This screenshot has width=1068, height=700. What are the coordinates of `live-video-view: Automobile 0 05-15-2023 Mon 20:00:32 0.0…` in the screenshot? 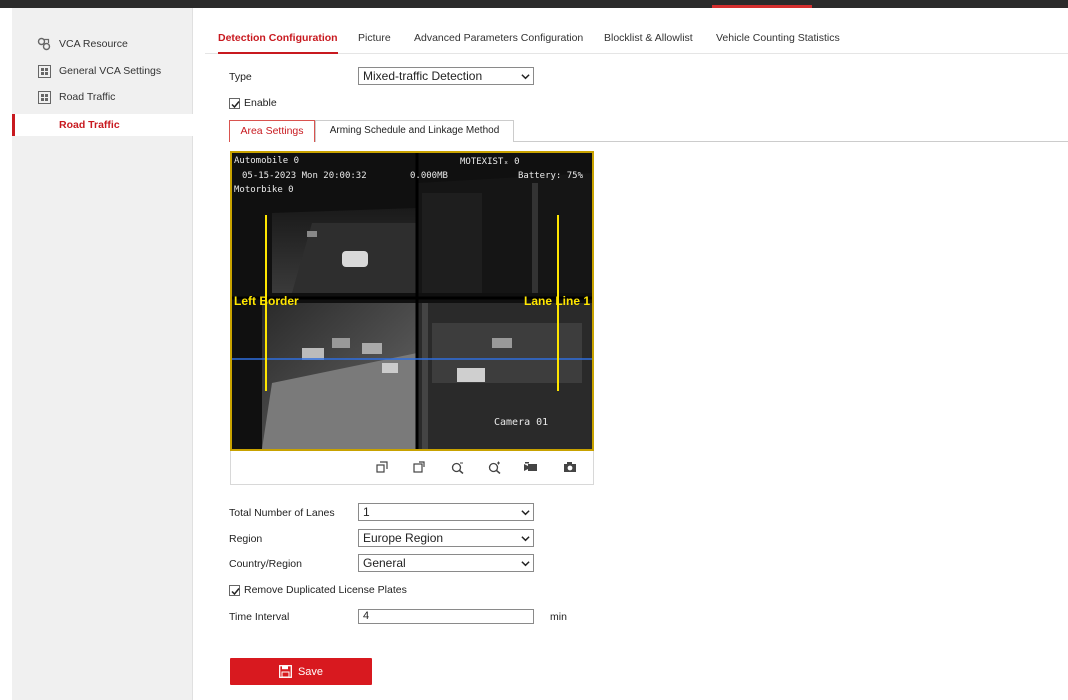 It's located at (412, 301).